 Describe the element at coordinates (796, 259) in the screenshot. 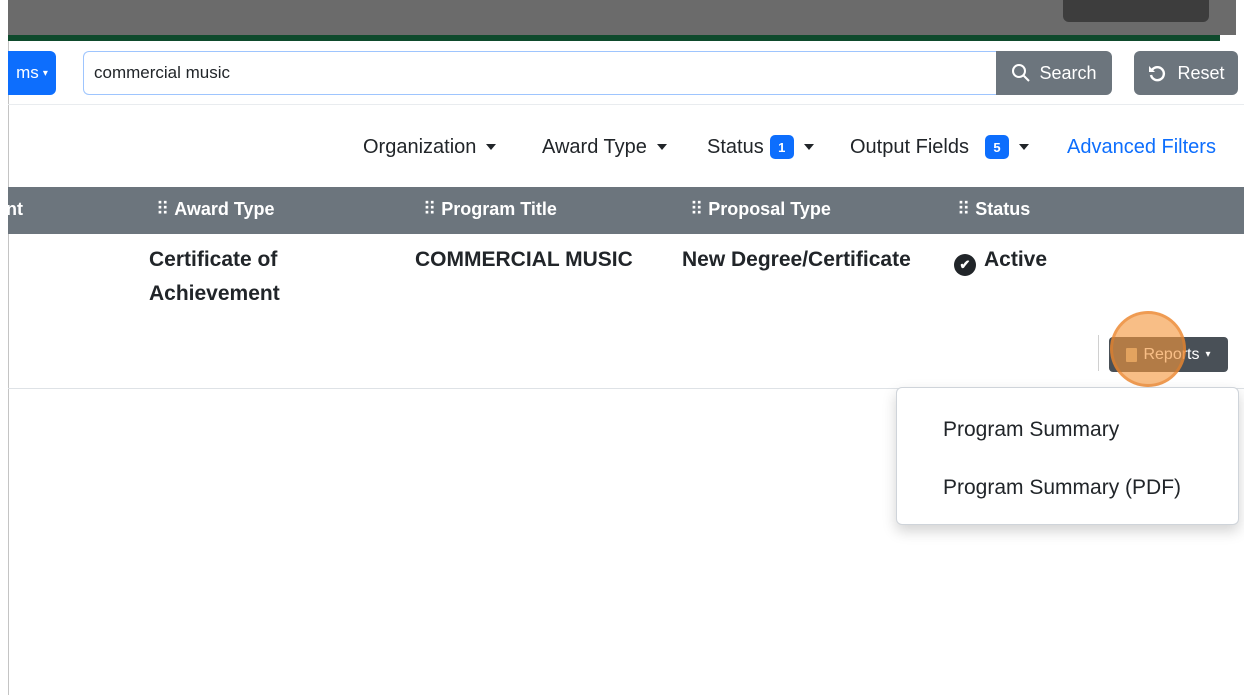

I see `cell-proposal-type: New Degree/Certificate` at that location.